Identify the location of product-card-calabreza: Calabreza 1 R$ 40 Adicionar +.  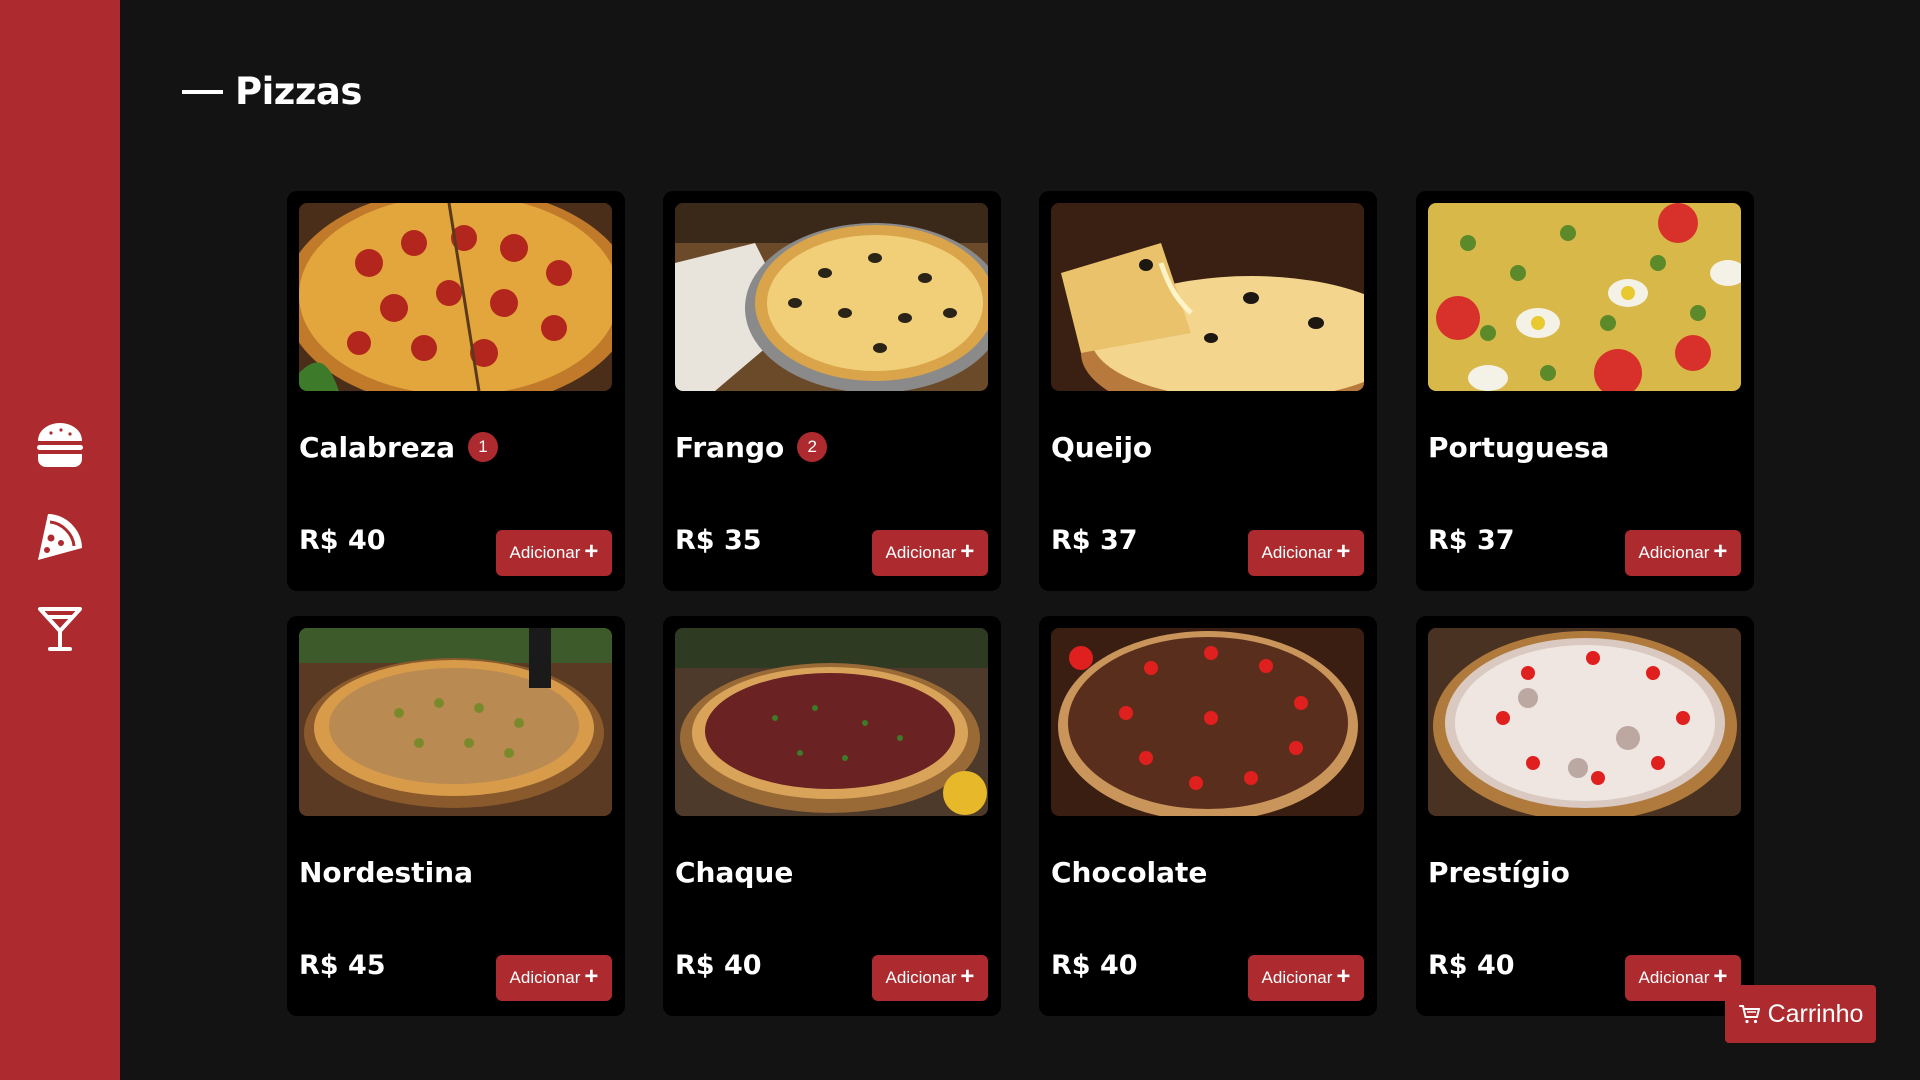
(456, 391).